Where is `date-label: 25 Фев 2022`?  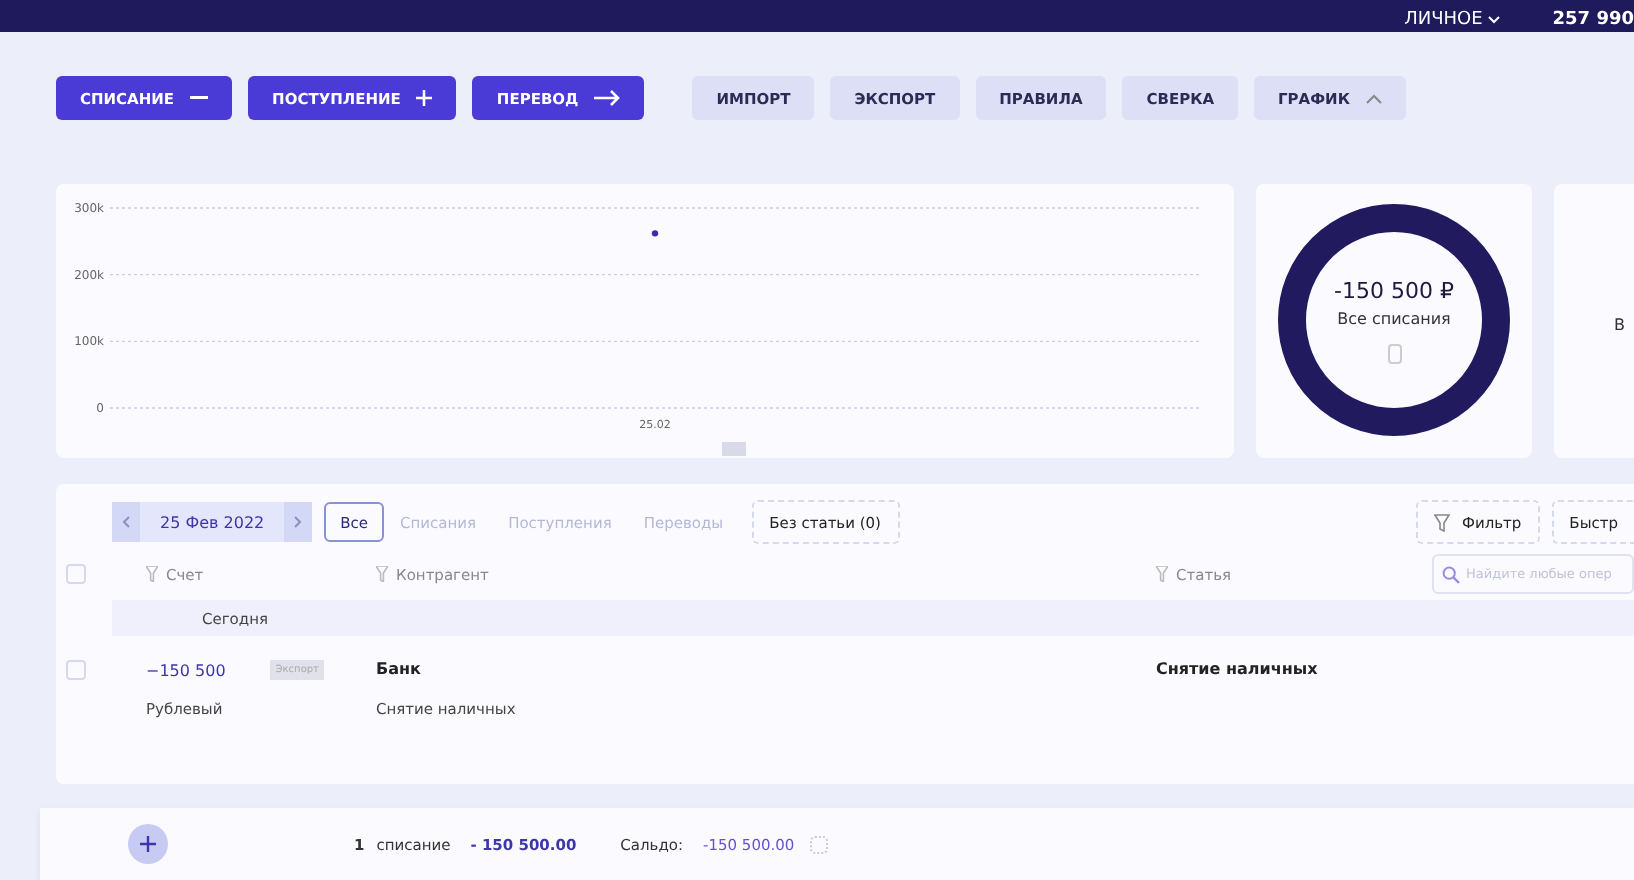
date-label: 25 Фев 2022 is located at coordinates (212, 522).